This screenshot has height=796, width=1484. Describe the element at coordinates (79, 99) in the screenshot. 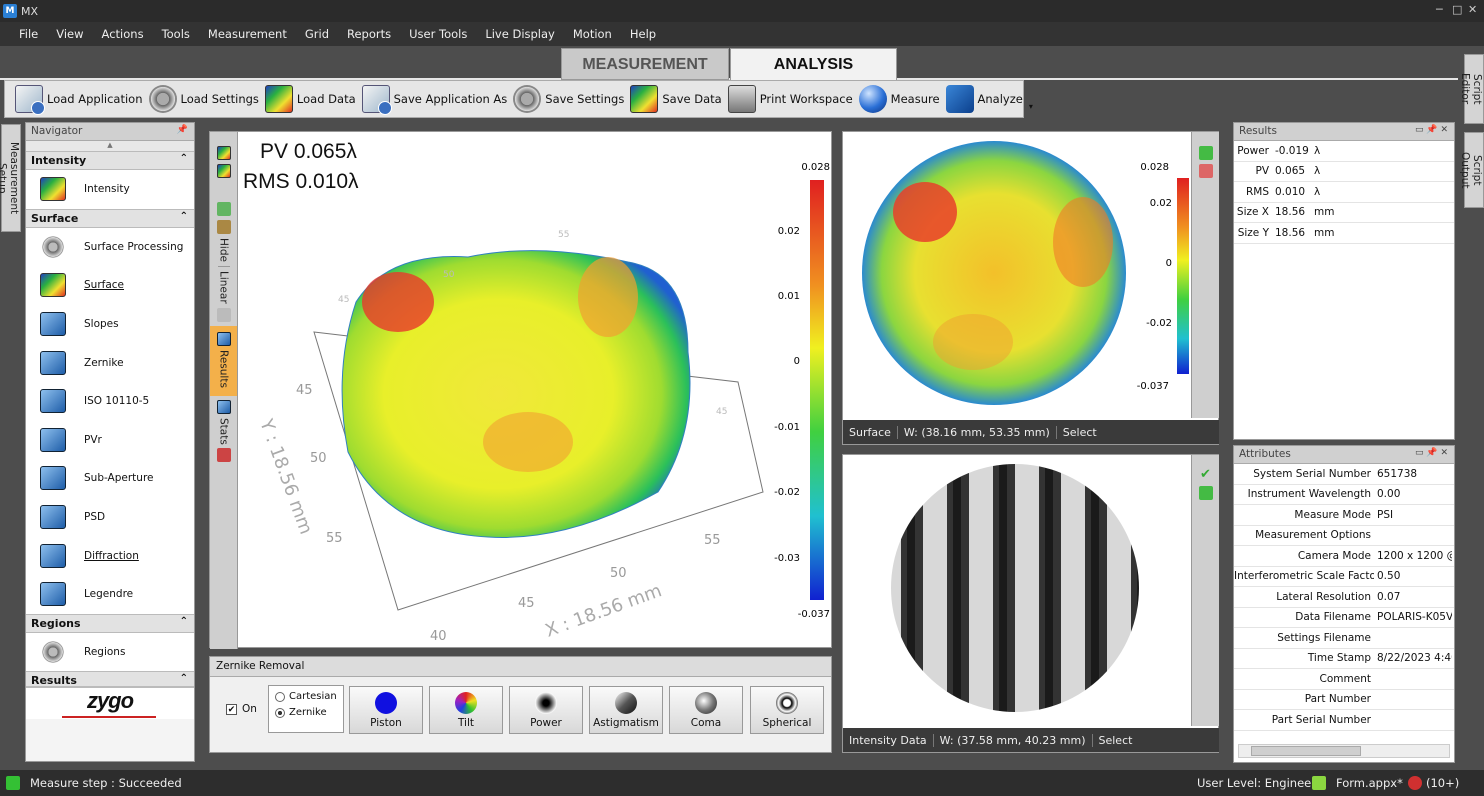

I see `load-application-button: Load Application` at that location.